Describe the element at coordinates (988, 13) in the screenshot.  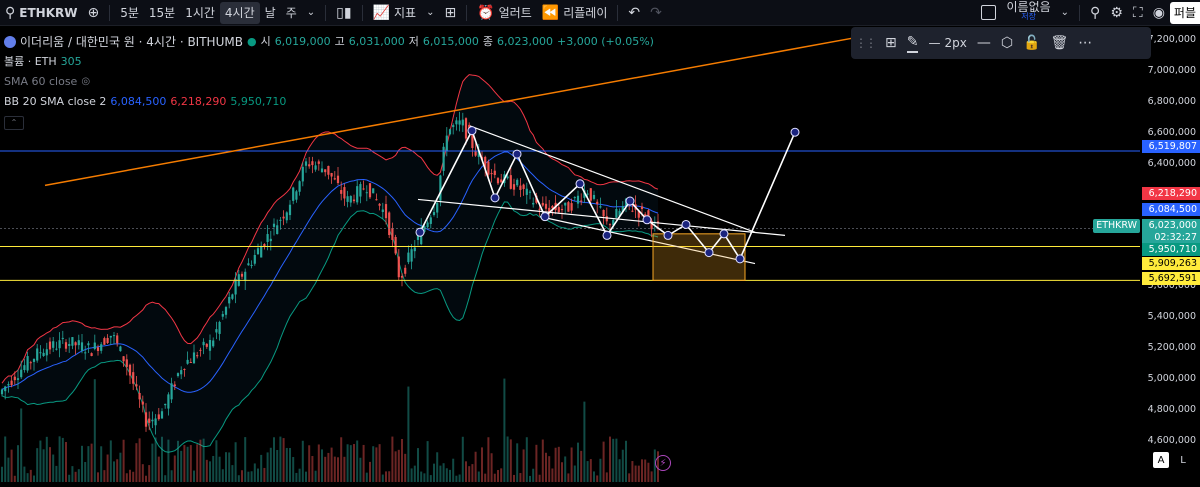
I see `select-checkbox` at that location.